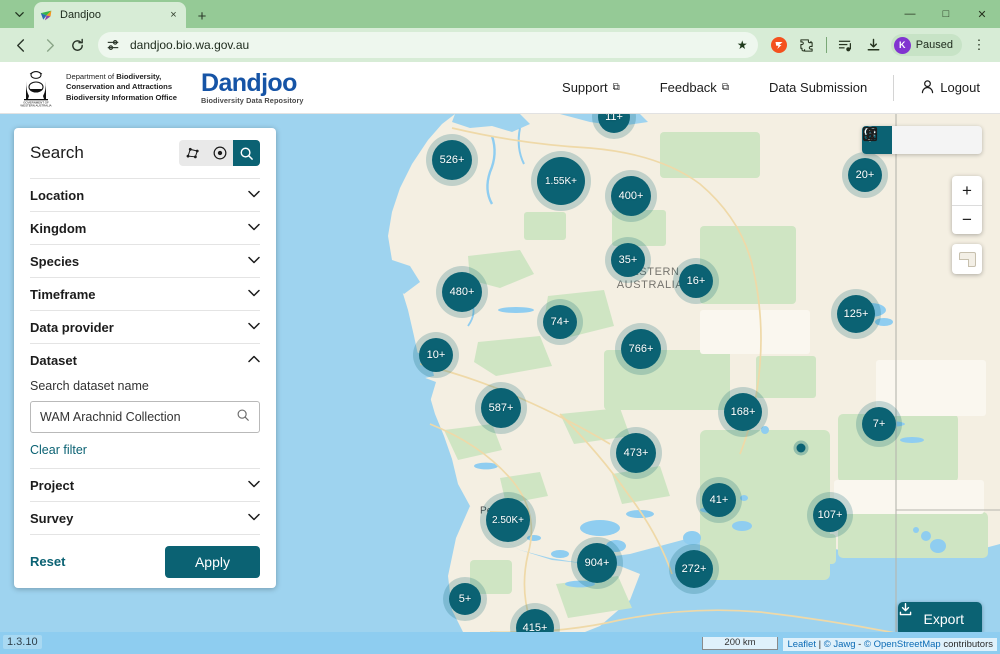 The width and height of the screenshot is (1000, 654). Describe the element at coordinates (21, 45) in the screenshot. I see `back-icon` at that location.